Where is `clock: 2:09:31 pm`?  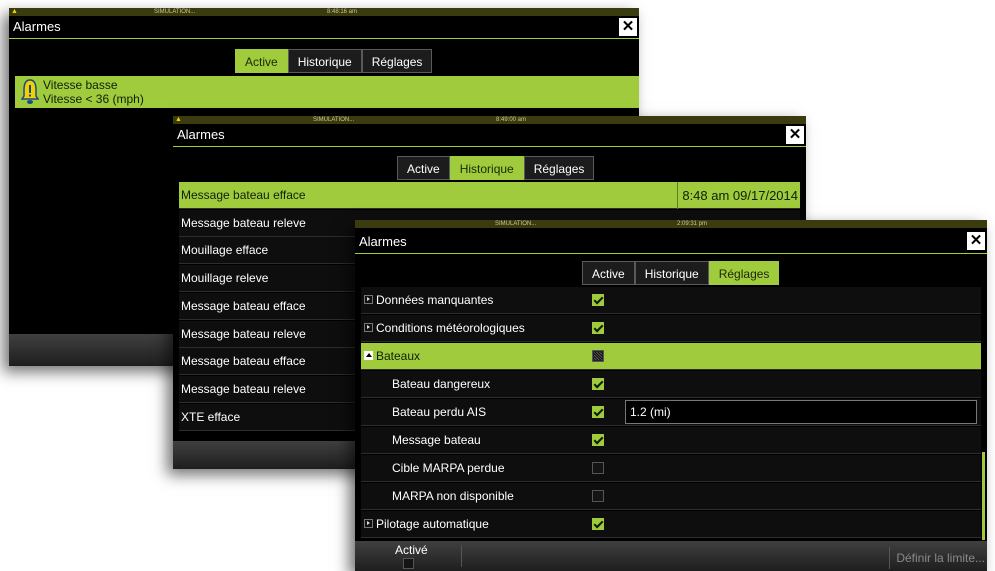
clock: 2:09:31 pm is located at coordinates (692, 224).